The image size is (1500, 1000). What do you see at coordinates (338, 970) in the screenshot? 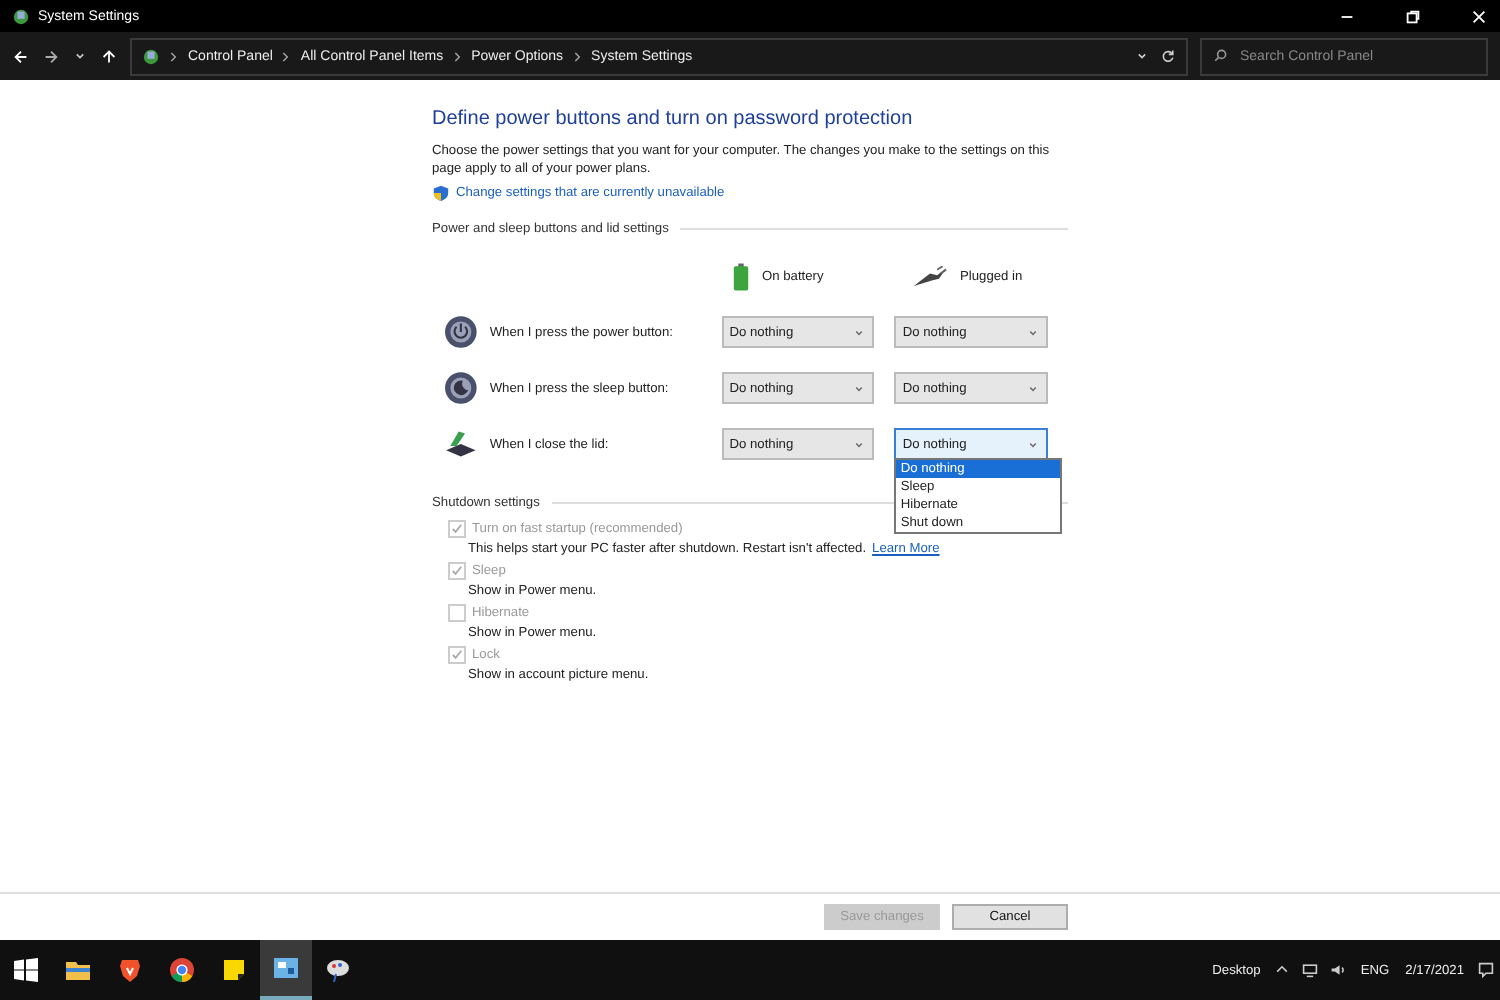
I see `paint-palette-icon` at bounding box center [338, 970].